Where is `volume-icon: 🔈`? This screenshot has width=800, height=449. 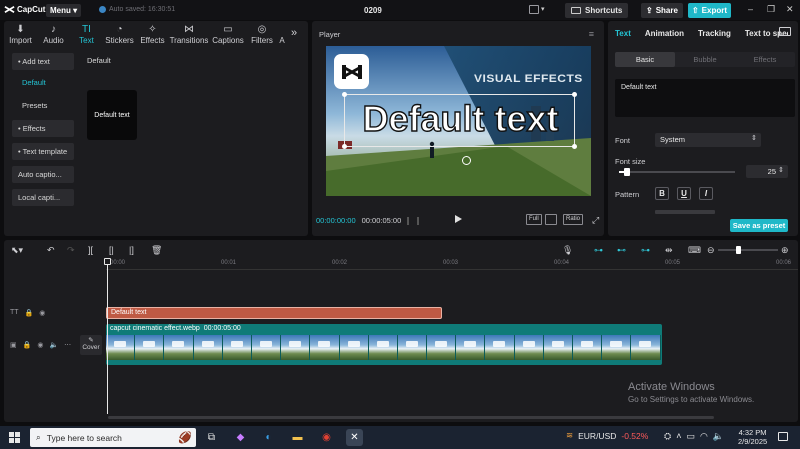
volume-icon: 🔈 is located at coordinates (718, 436).